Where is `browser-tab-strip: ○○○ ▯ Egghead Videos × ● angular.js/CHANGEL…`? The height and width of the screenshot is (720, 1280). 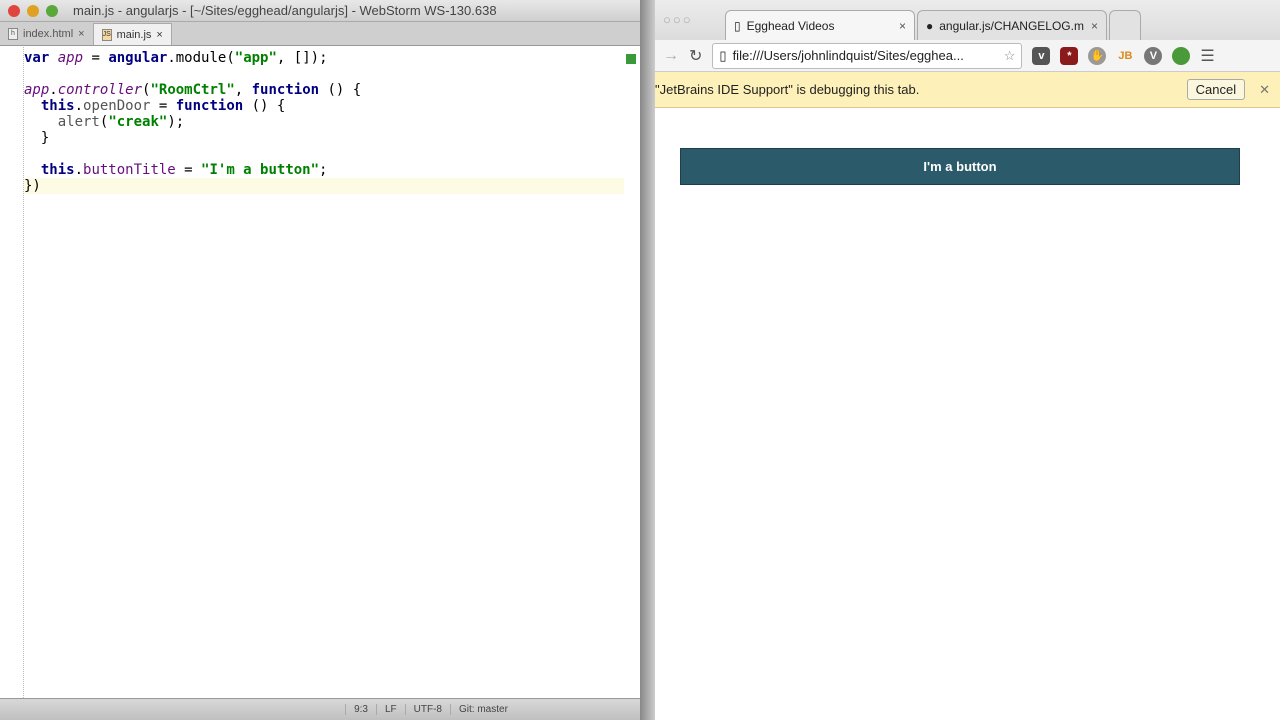 browser-tab-strip: ○○○ ▯ Egghead Videos × ● angular.js/CHANGEL… is located at coordinates (967, 20).